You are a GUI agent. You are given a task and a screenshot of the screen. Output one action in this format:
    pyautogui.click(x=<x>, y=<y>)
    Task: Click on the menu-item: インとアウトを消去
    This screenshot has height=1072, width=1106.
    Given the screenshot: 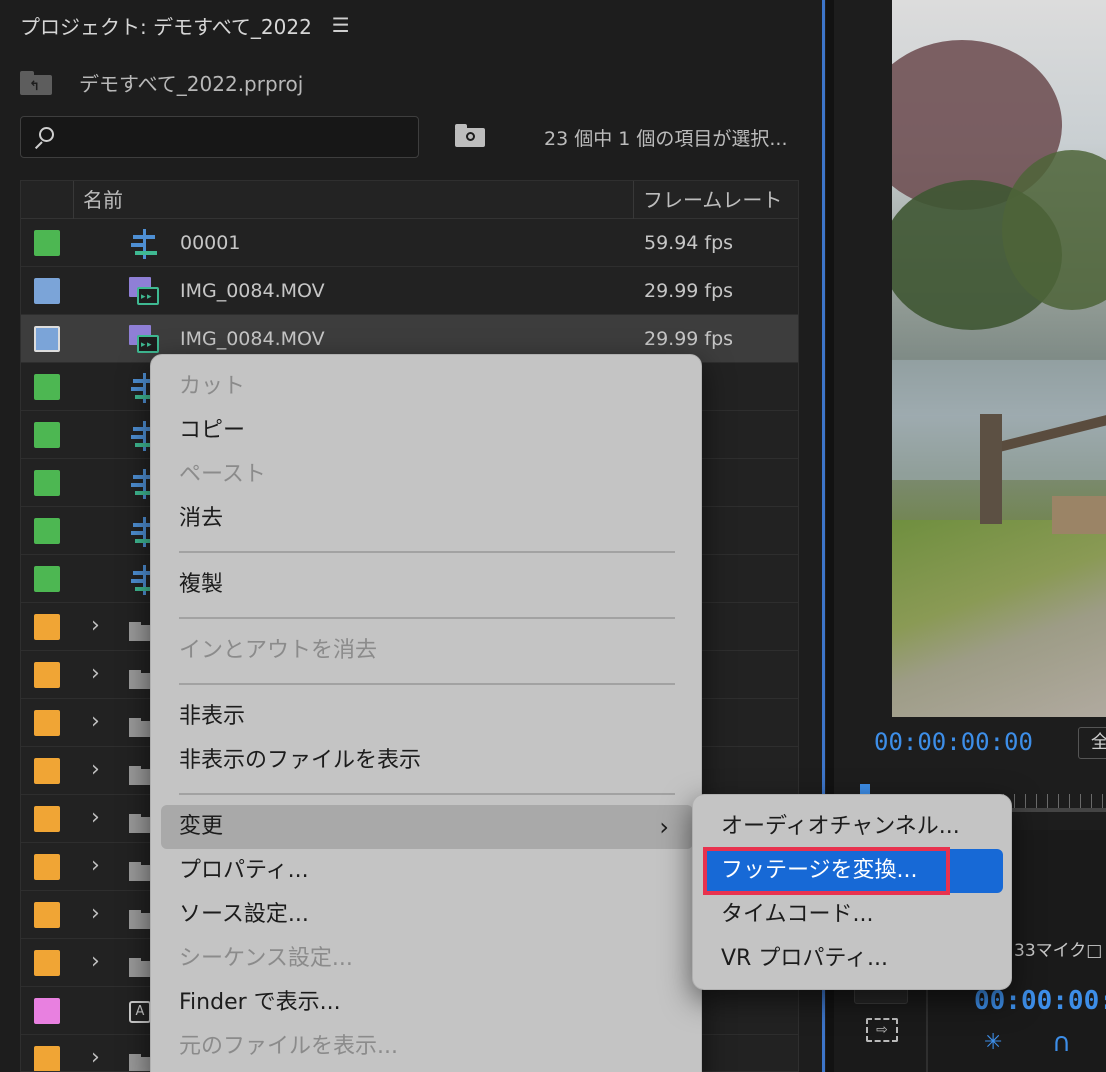 What is the action you would take?
    pyautogui.click(x=427, y=651)
    